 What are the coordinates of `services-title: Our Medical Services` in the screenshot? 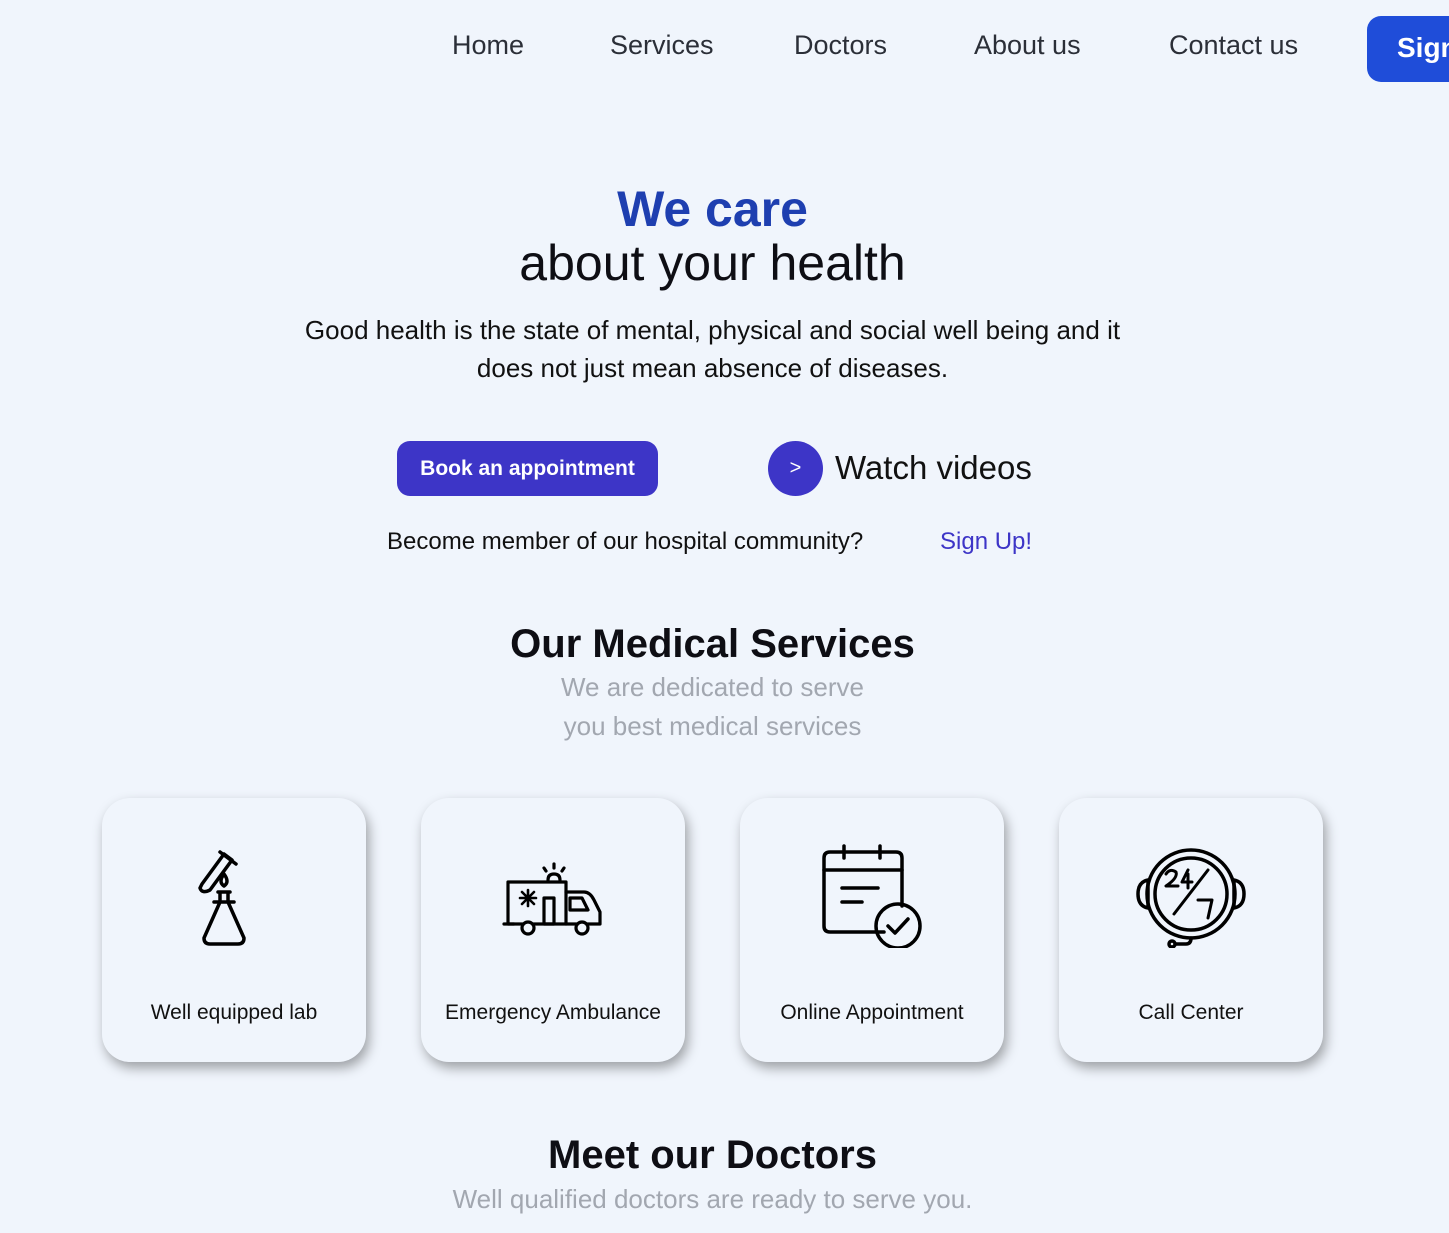 It's located at (712, 644).